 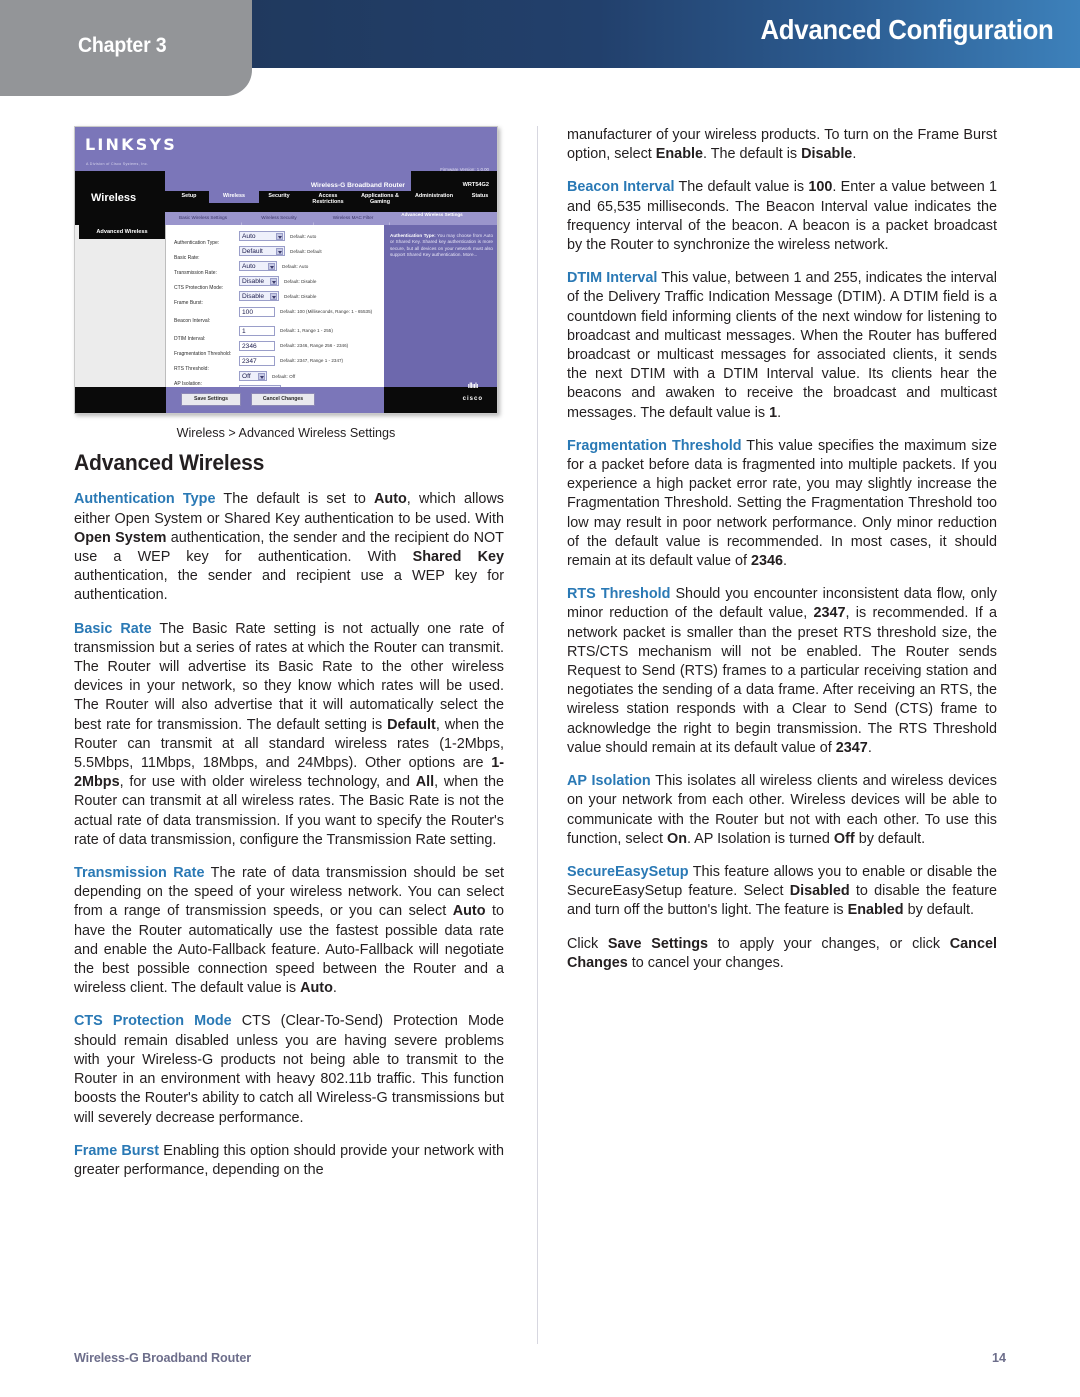 I want to click on tab-administration: Administration, so click(x=434, y=196).